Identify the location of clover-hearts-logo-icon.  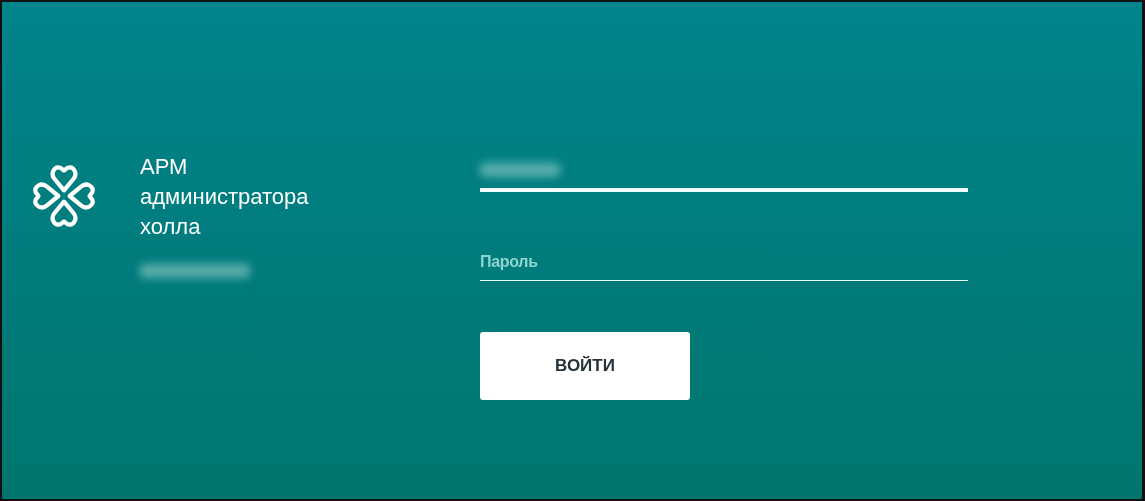
(64, 196).